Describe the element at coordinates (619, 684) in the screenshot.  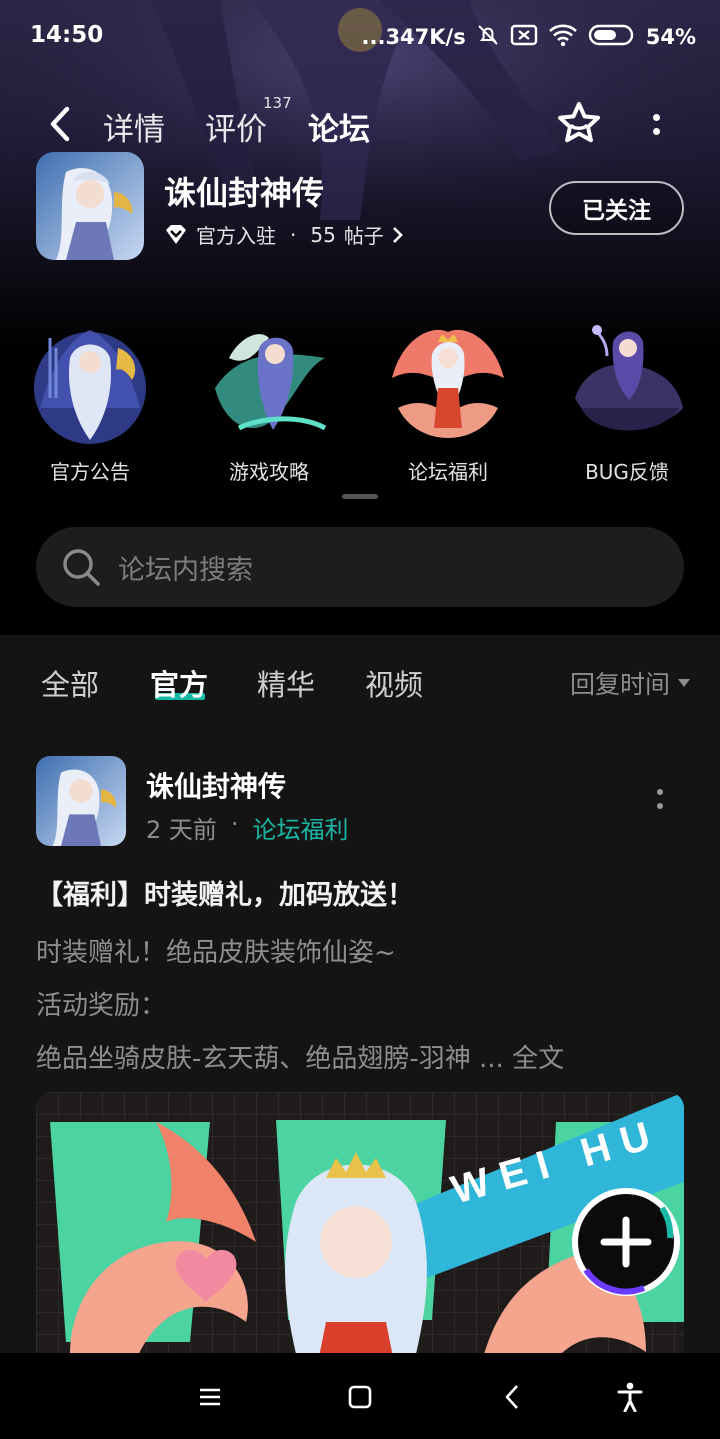
I see `sort-label: 回复时间` at that location.